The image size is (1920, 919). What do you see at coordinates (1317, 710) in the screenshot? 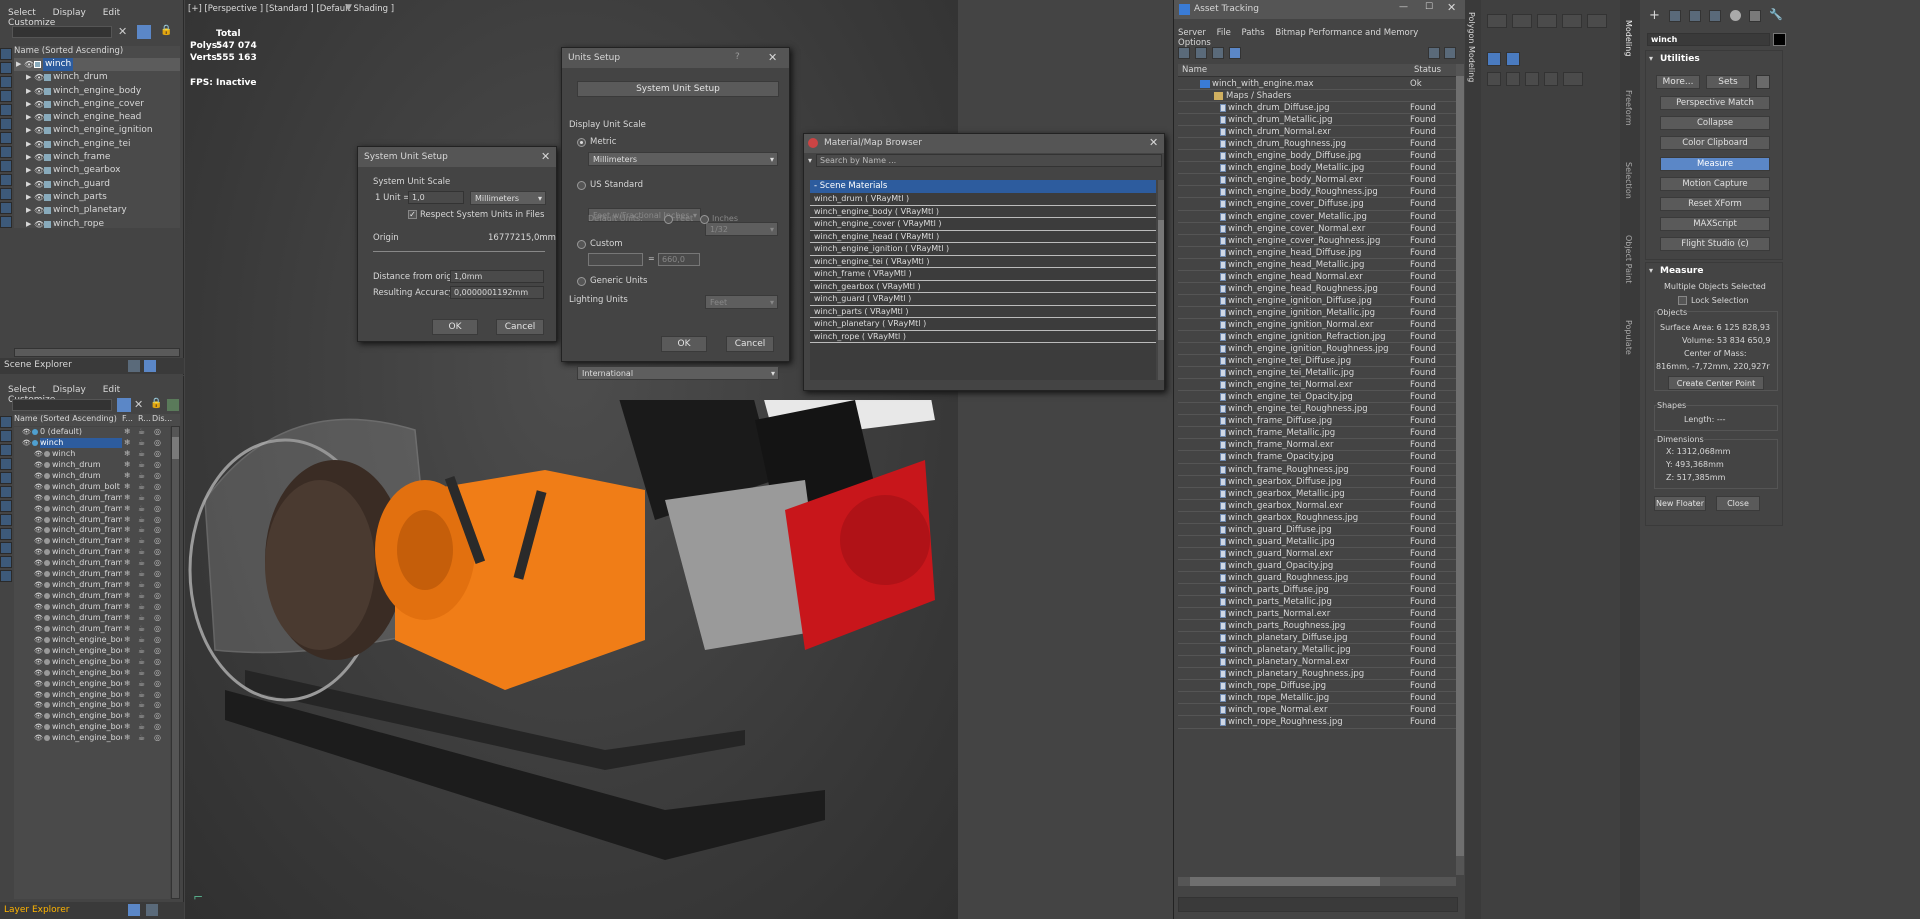
I see `asset-file-row: winch_rope_Normal.exr Found` at bounding box center [1317, 710].